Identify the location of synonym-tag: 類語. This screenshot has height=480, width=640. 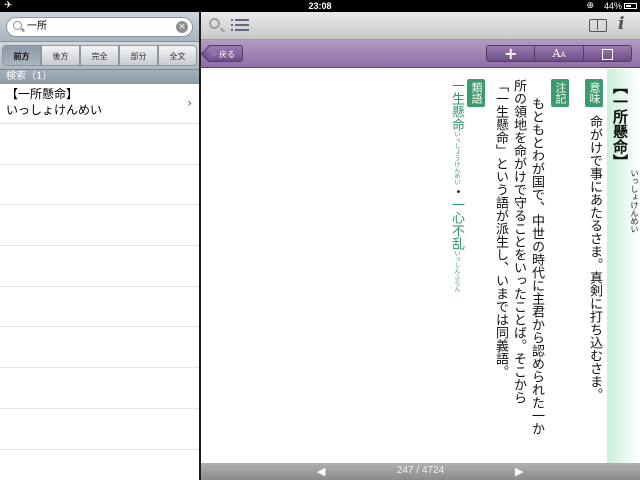
(476, 93).